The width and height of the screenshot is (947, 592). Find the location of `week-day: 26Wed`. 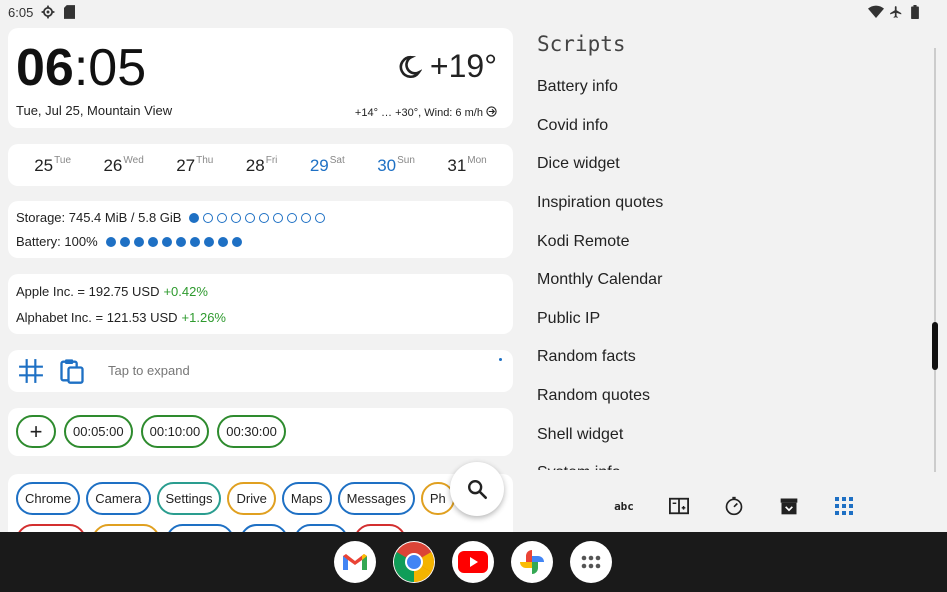

week-day: 26Wed is located at coordinates (123, 165).